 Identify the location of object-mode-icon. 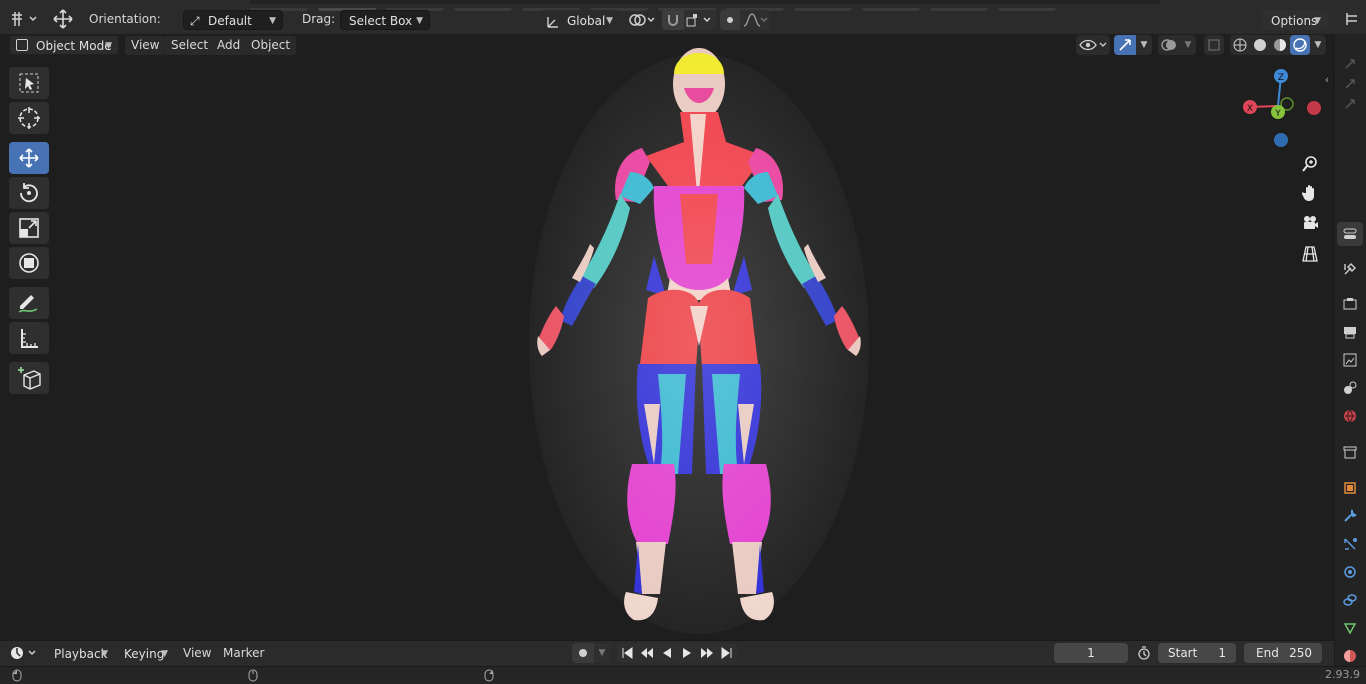
(22, 45).